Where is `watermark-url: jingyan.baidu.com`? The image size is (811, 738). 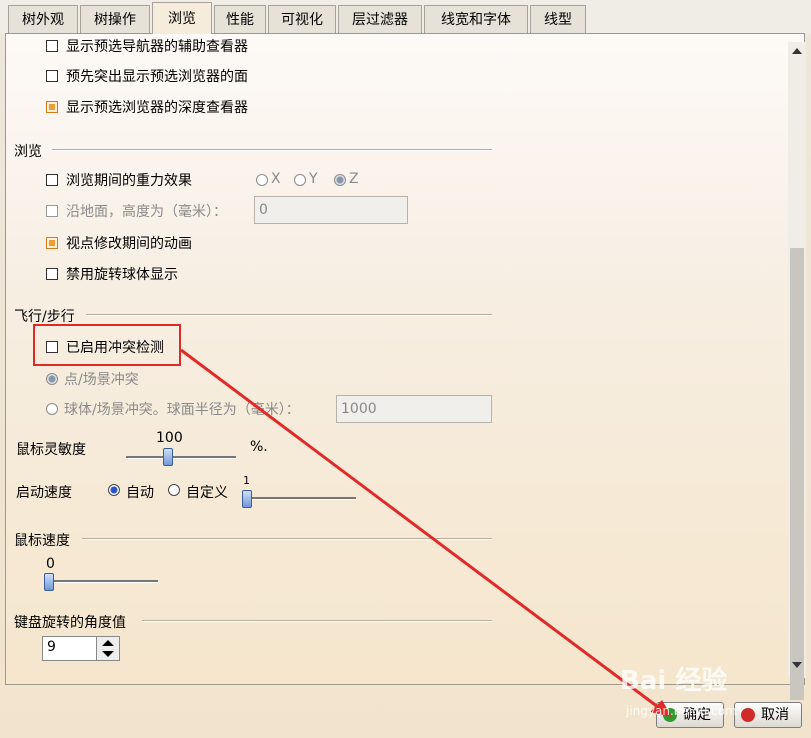 watermark-url: jingyan.baidu.com is located at coordinates (681, 711).